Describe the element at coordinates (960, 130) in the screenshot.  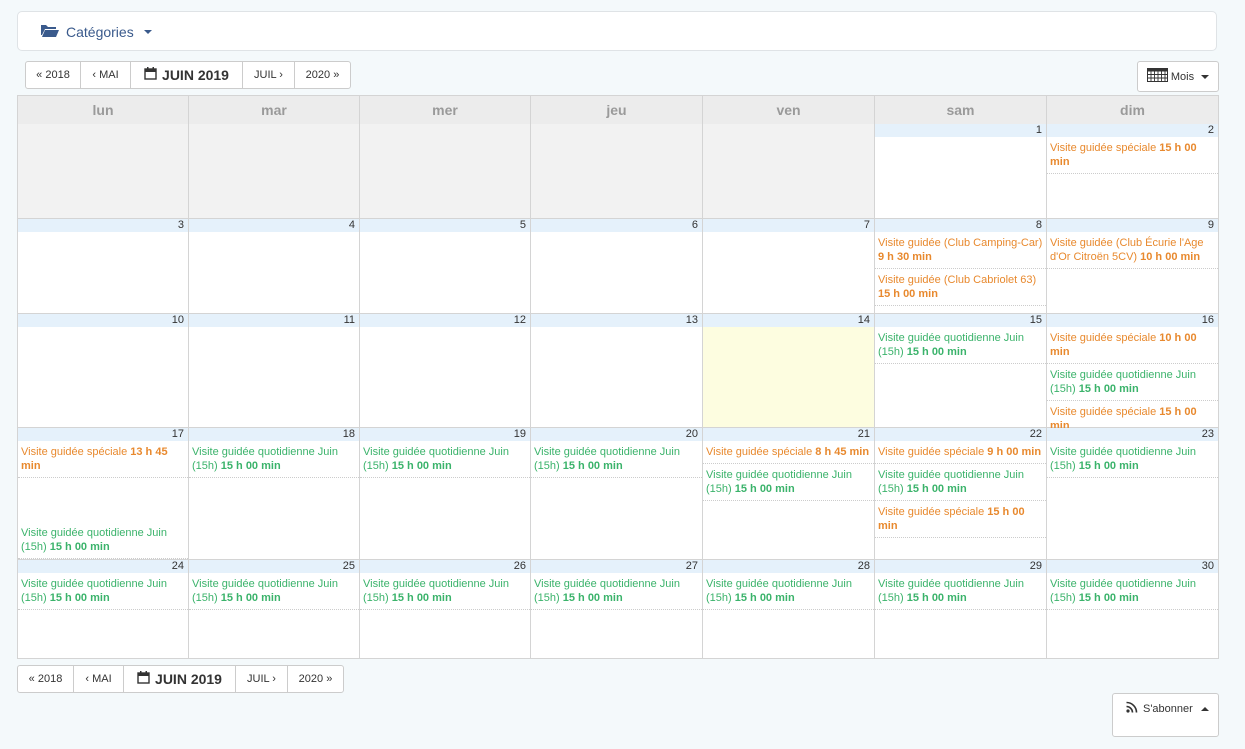
I see `day-number: 1` at that location.